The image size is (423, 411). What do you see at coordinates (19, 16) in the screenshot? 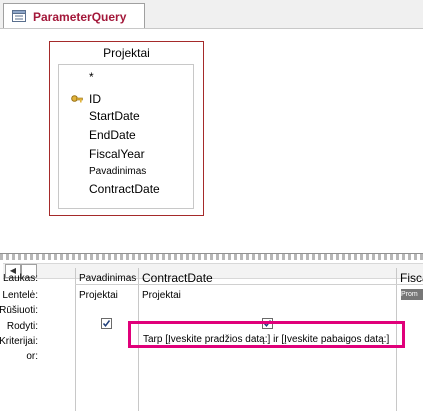
I see `query-icon` at bounding box center [19, 16].